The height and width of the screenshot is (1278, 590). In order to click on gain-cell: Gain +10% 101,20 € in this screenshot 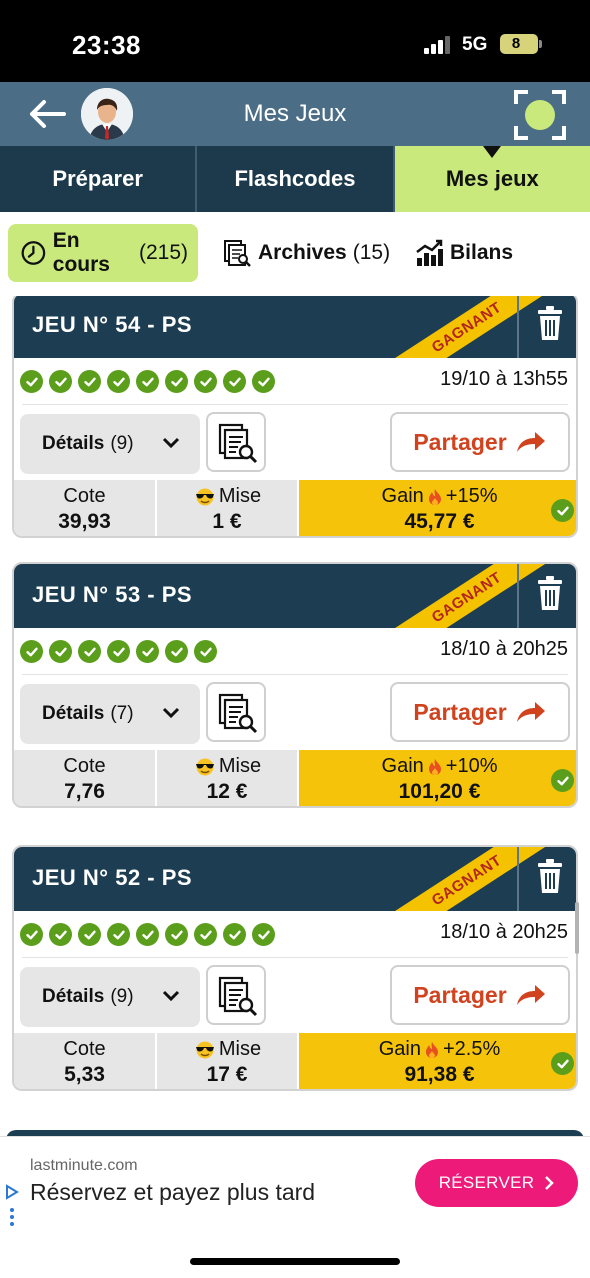, I will do `click(437, 778)`.